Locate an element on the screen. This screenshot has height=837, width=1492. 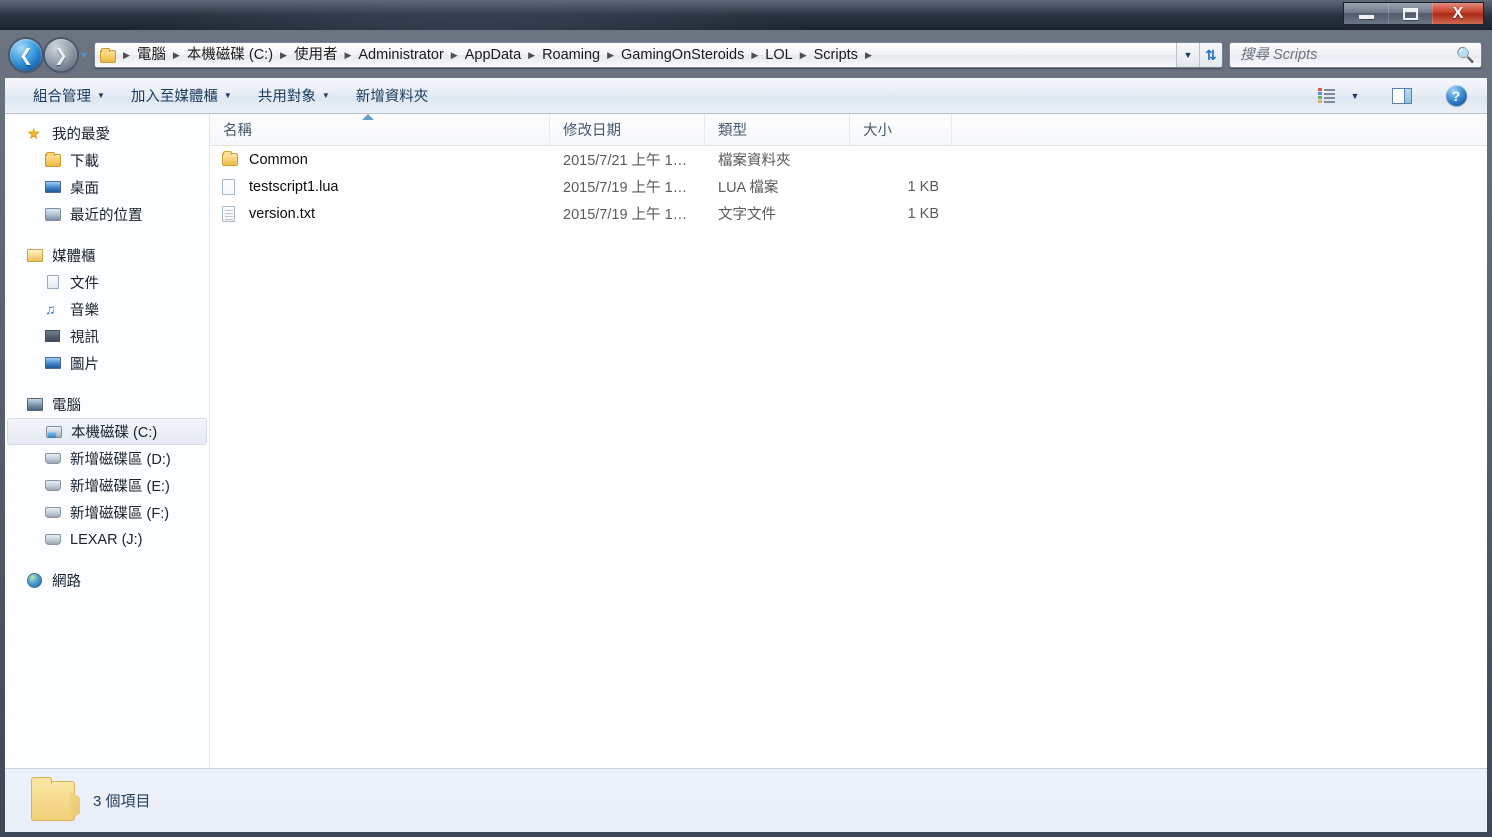
sidebar-item-桌面: 桌面 is located at coordinates (107, 187).